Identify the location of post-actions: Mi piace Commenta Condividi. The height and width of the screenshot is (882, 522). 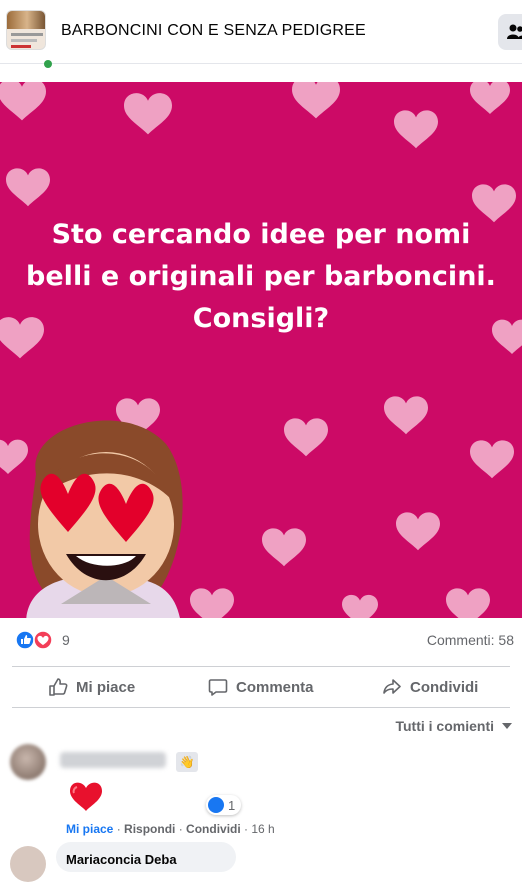
(261, 687).